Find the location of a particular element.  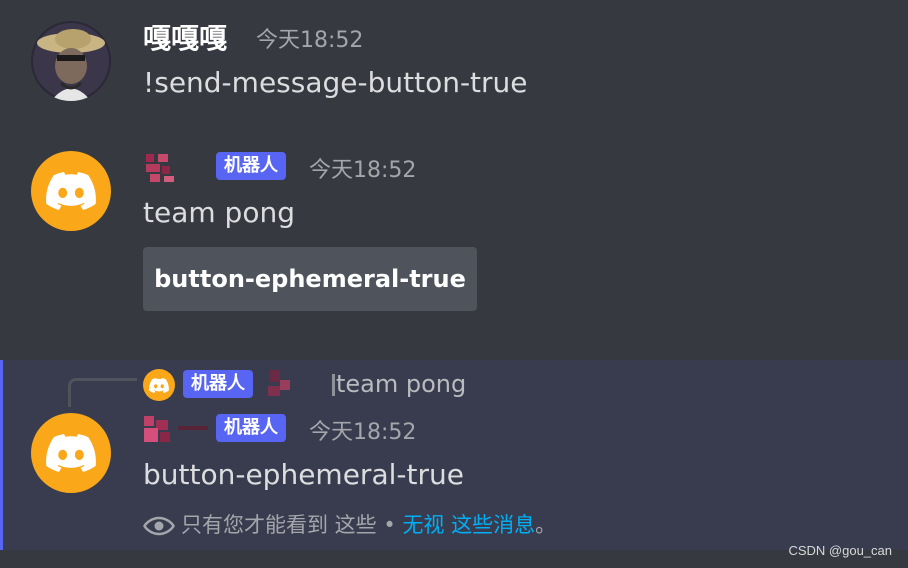

ephemeral-notice: 只有您才能看到 这些 • 无视 这些消息。 is located at coordinates (349, 525).